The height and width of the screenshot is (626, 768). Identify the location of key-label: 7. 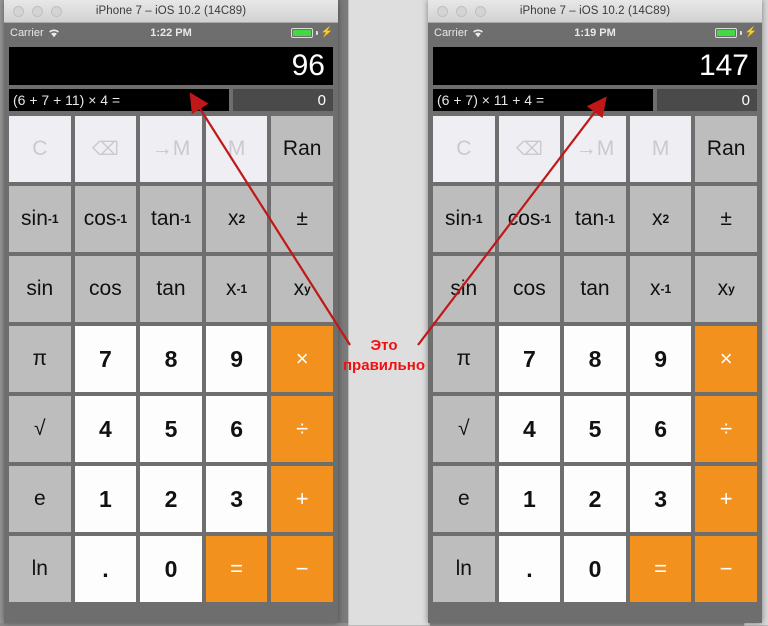
(105, 358).